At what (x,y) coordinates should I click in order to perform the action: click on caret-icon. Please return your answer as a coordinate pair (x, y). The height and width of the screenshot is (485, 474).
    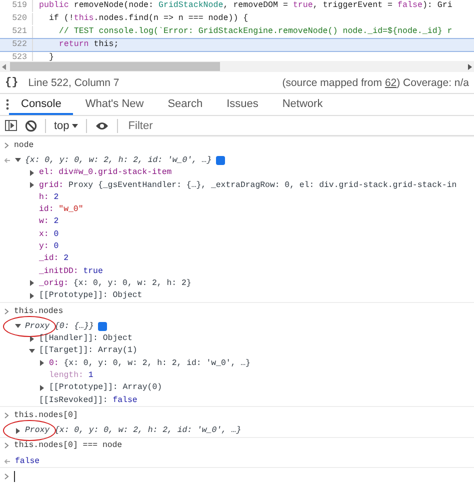
    Looking at the image, I should click on (75, 126).